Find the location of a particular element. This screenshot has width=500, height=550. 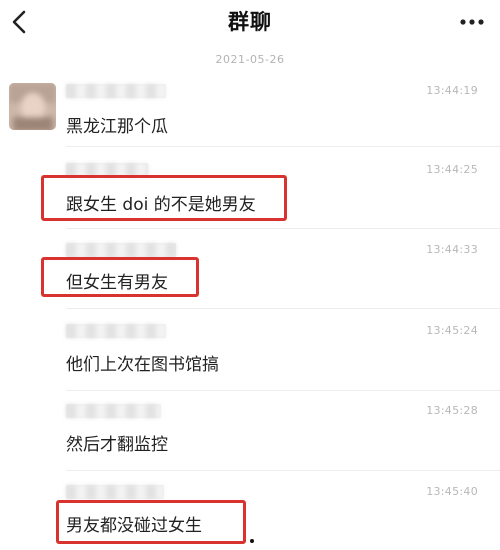

avatar-image is located at coordinates (32, 106).